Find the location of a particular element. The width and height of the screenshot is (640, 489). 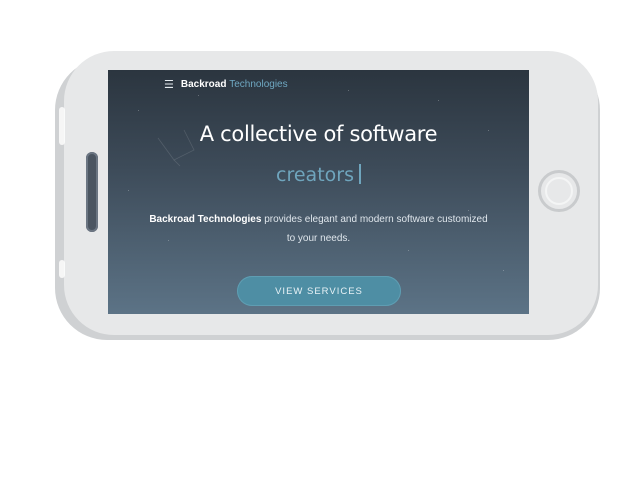

brand-accent: Technologies is located at coordinates (258, 84).